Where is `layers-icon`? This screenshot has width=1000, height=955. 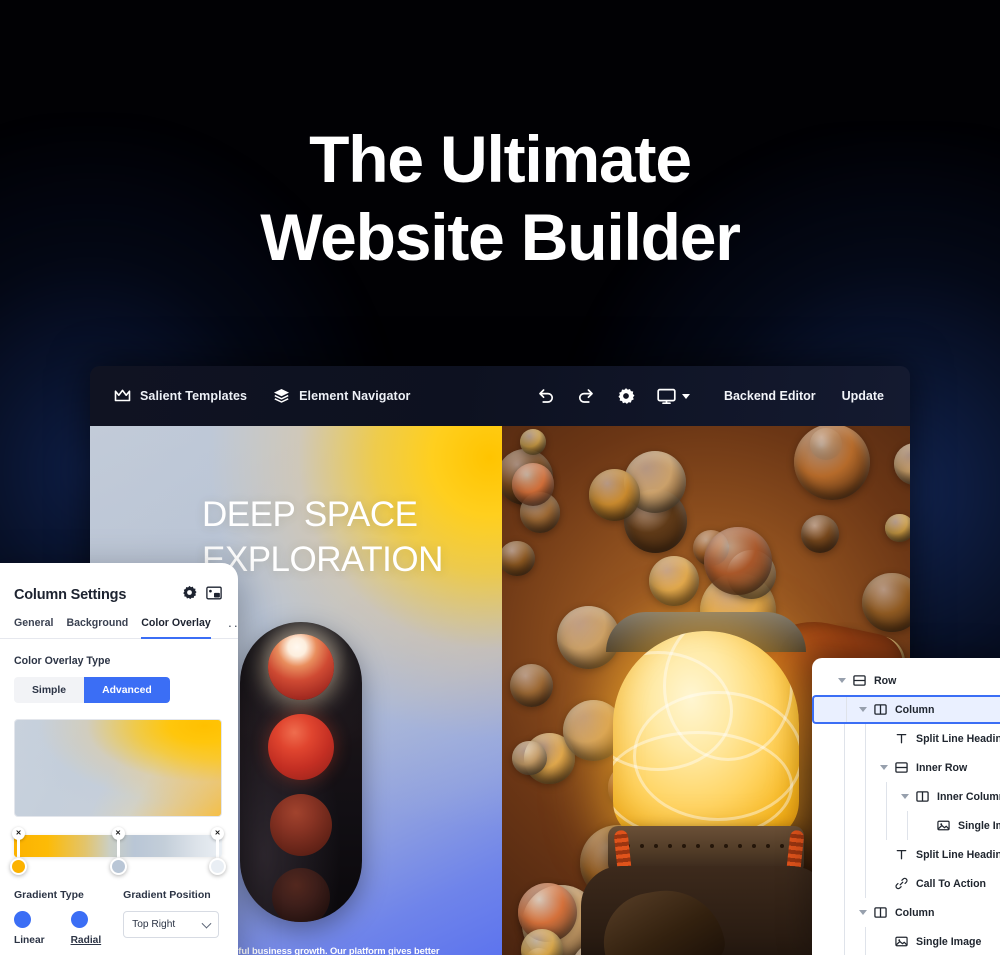
layers-icon is located at coordinates (281, 396).